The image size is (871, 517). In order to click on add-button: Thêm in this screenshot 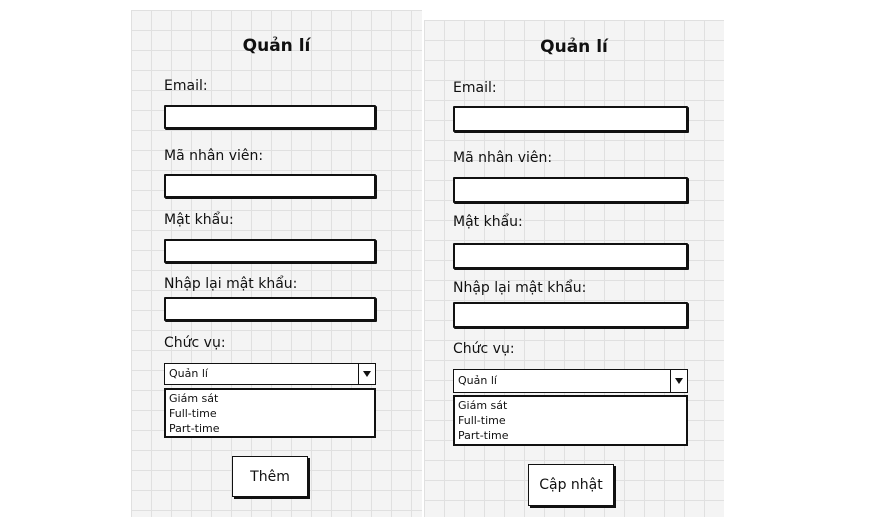, I will do `click(270, 476)`.